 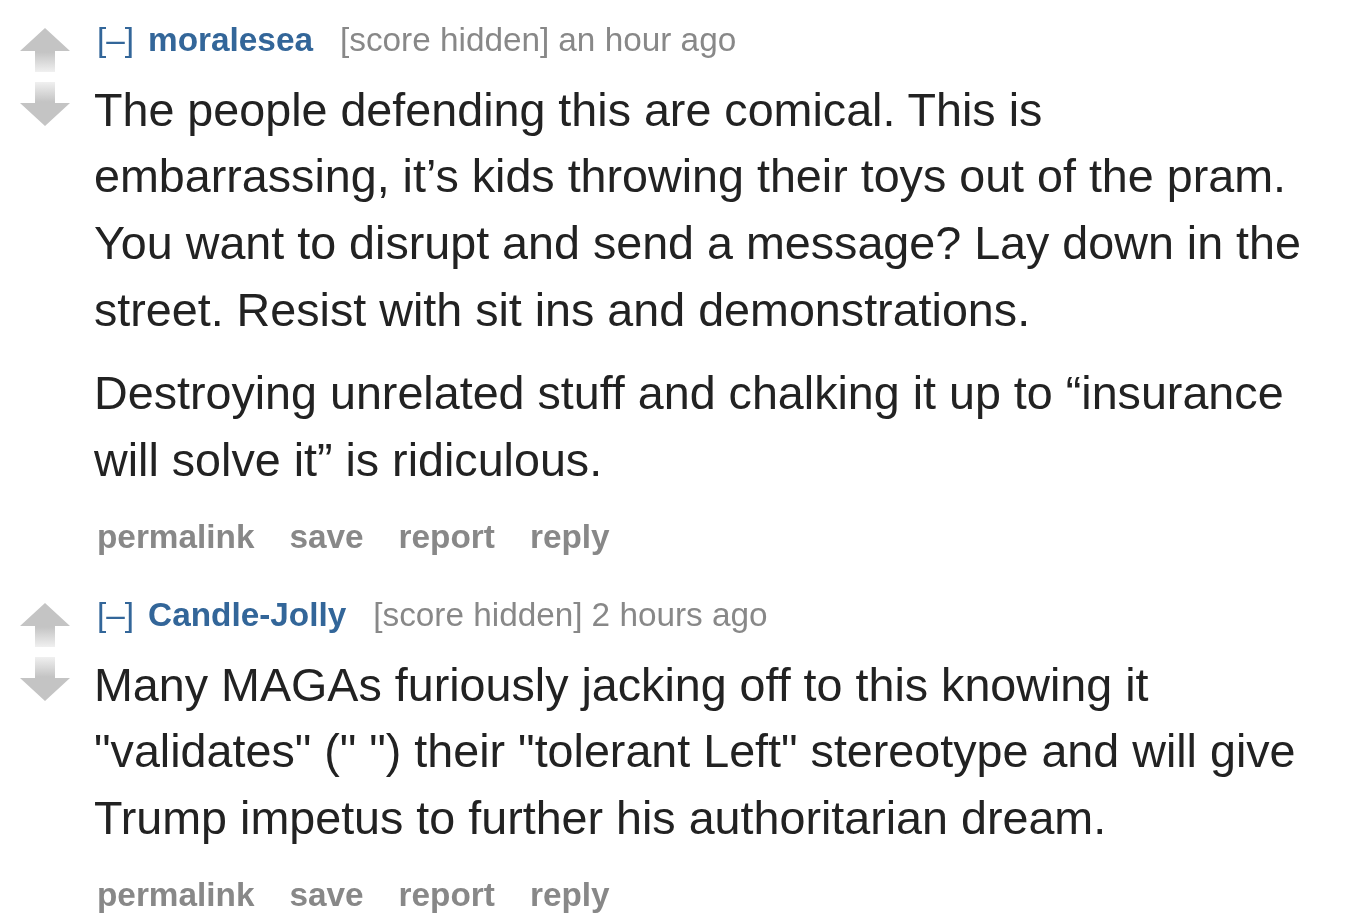 I want to click on author-link: moralesea, so click(x=230, y=40).